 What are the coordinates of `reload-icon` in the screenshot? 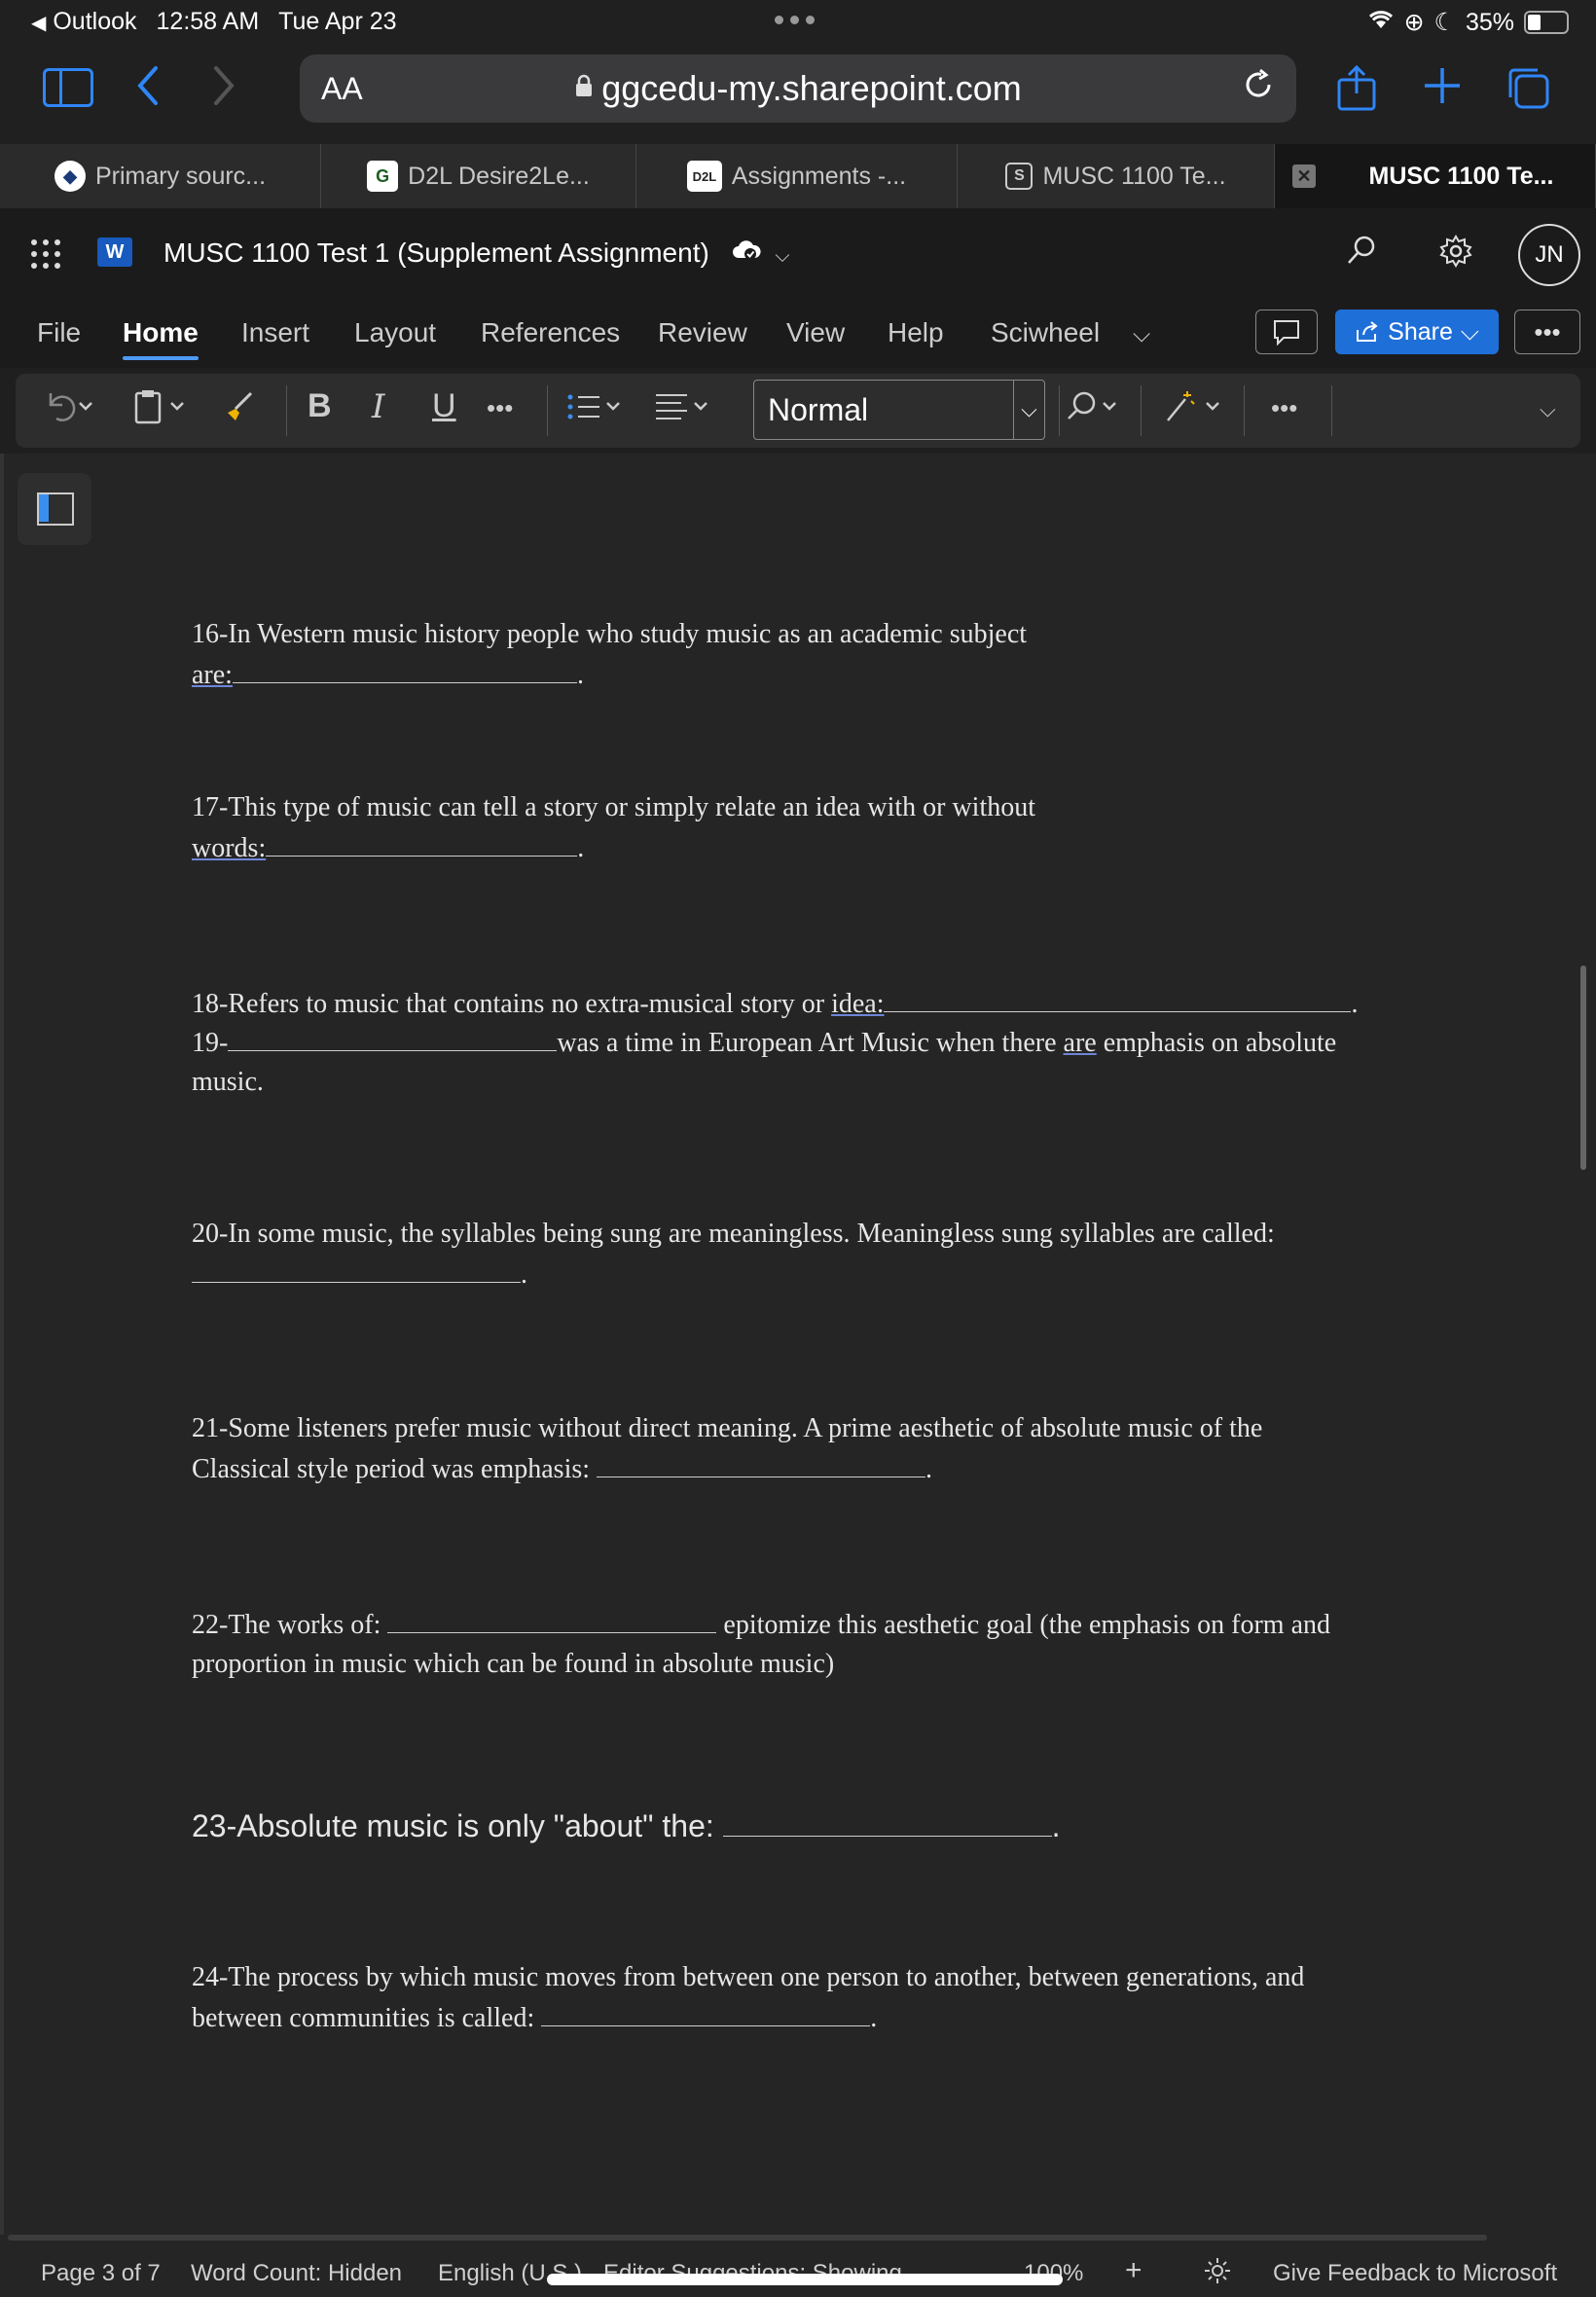 It's located at (1258, 89).